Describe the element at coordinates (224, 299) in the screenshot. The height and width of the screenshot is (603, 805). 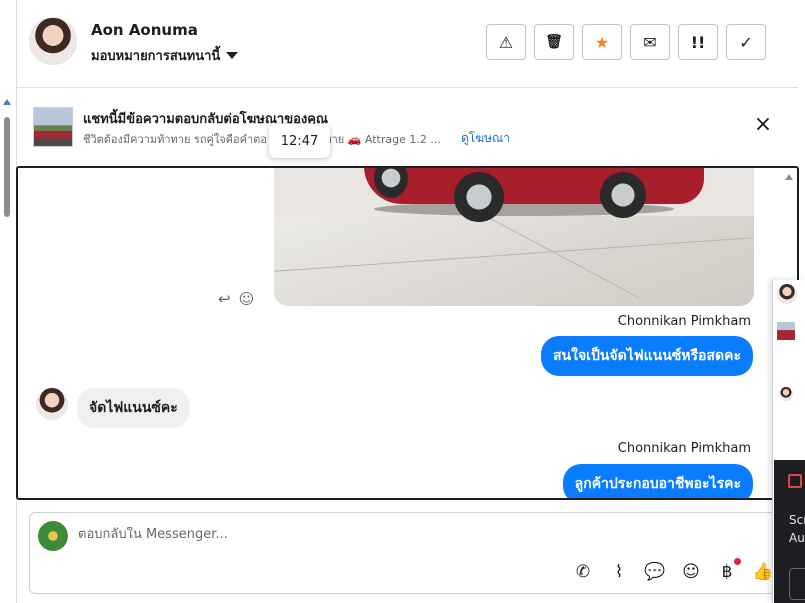
I see `reply-icon: ↩` at that location.